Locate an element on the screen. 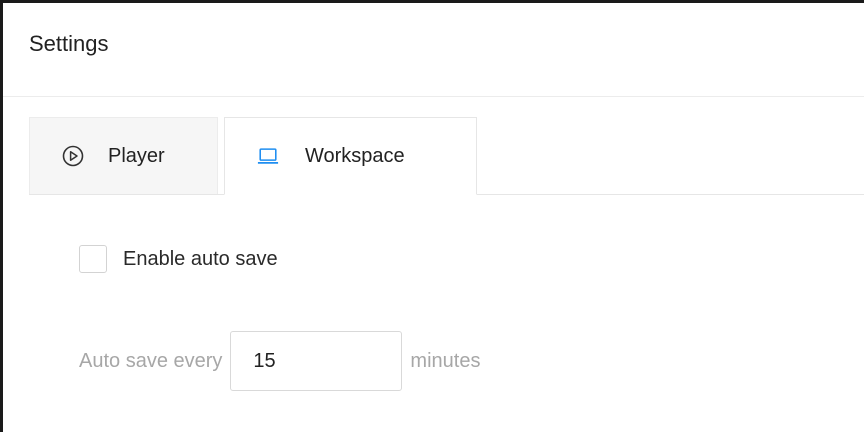 The width and height of the screenshot is (864, 435). interval-minutes-input is located at coordinates (316, 361).